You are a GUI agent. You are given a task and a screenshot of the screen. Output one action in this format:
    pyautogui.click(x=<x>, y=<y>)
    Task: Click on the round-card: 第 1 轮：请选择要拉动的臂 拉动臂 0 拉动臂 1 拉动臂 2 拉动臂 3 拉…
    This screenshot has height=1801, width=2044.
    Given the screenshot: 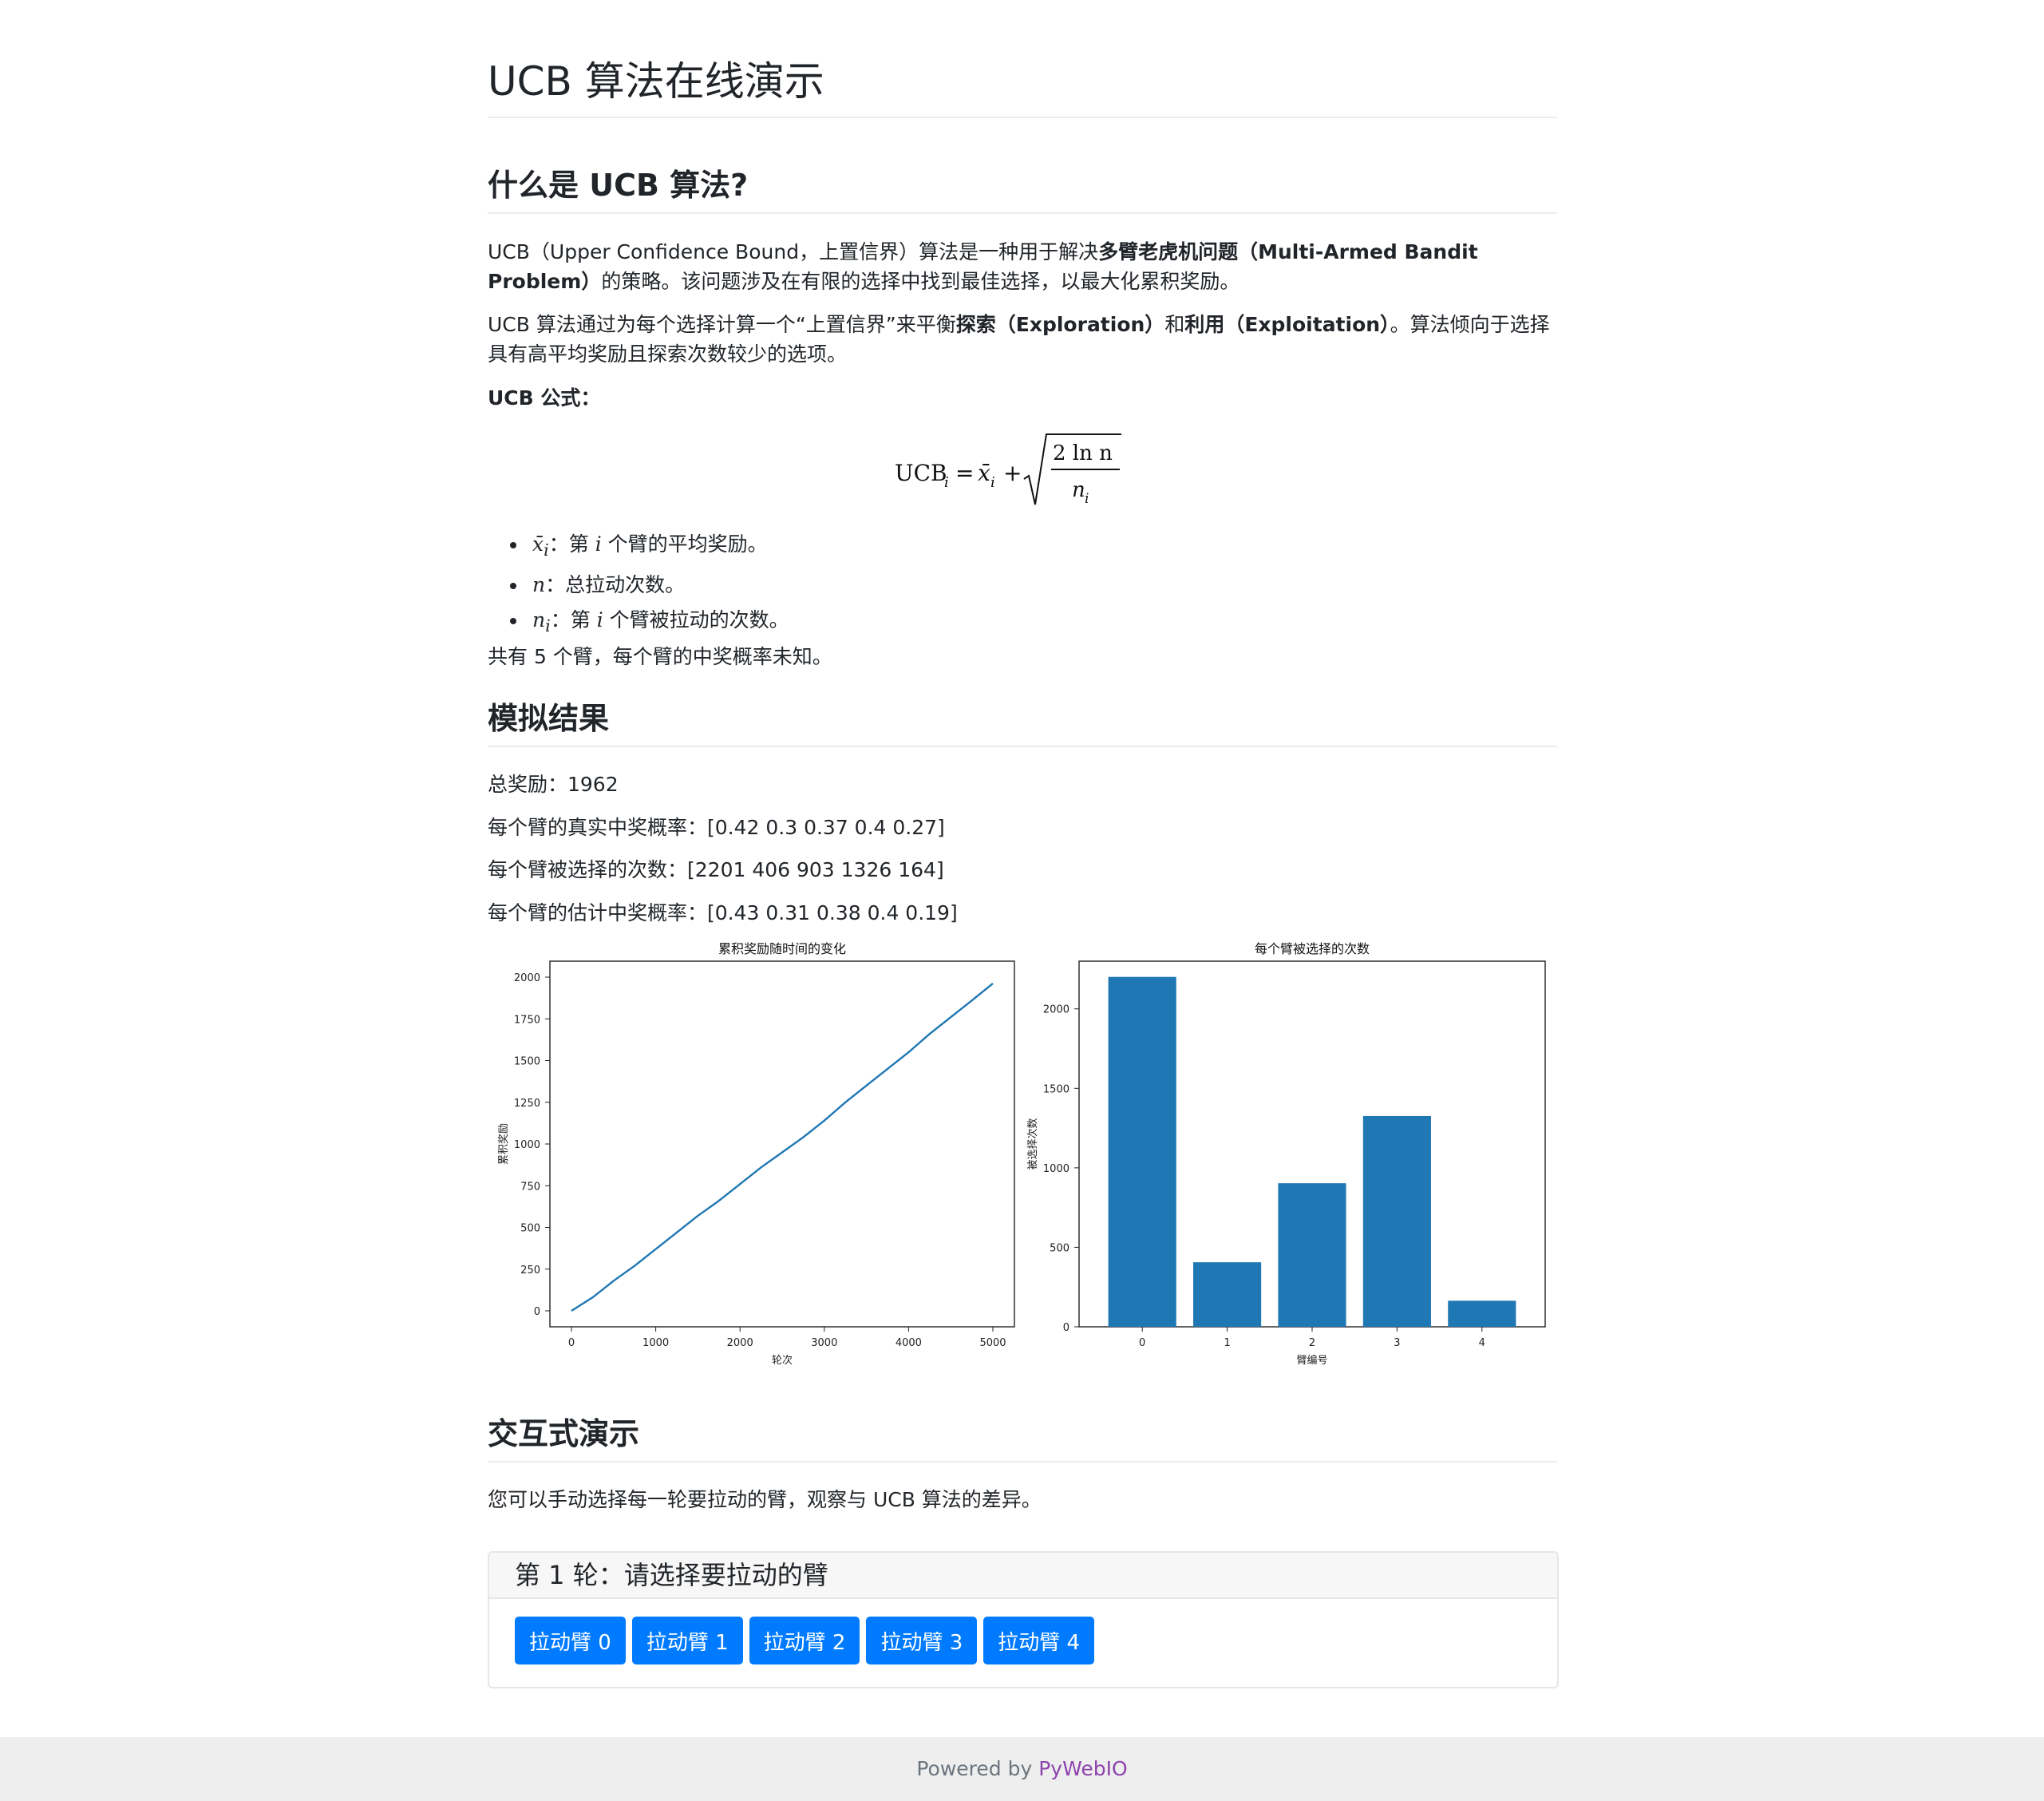 What is the action you would take?
    pyautogui.click(x=1023, y=1619)
    